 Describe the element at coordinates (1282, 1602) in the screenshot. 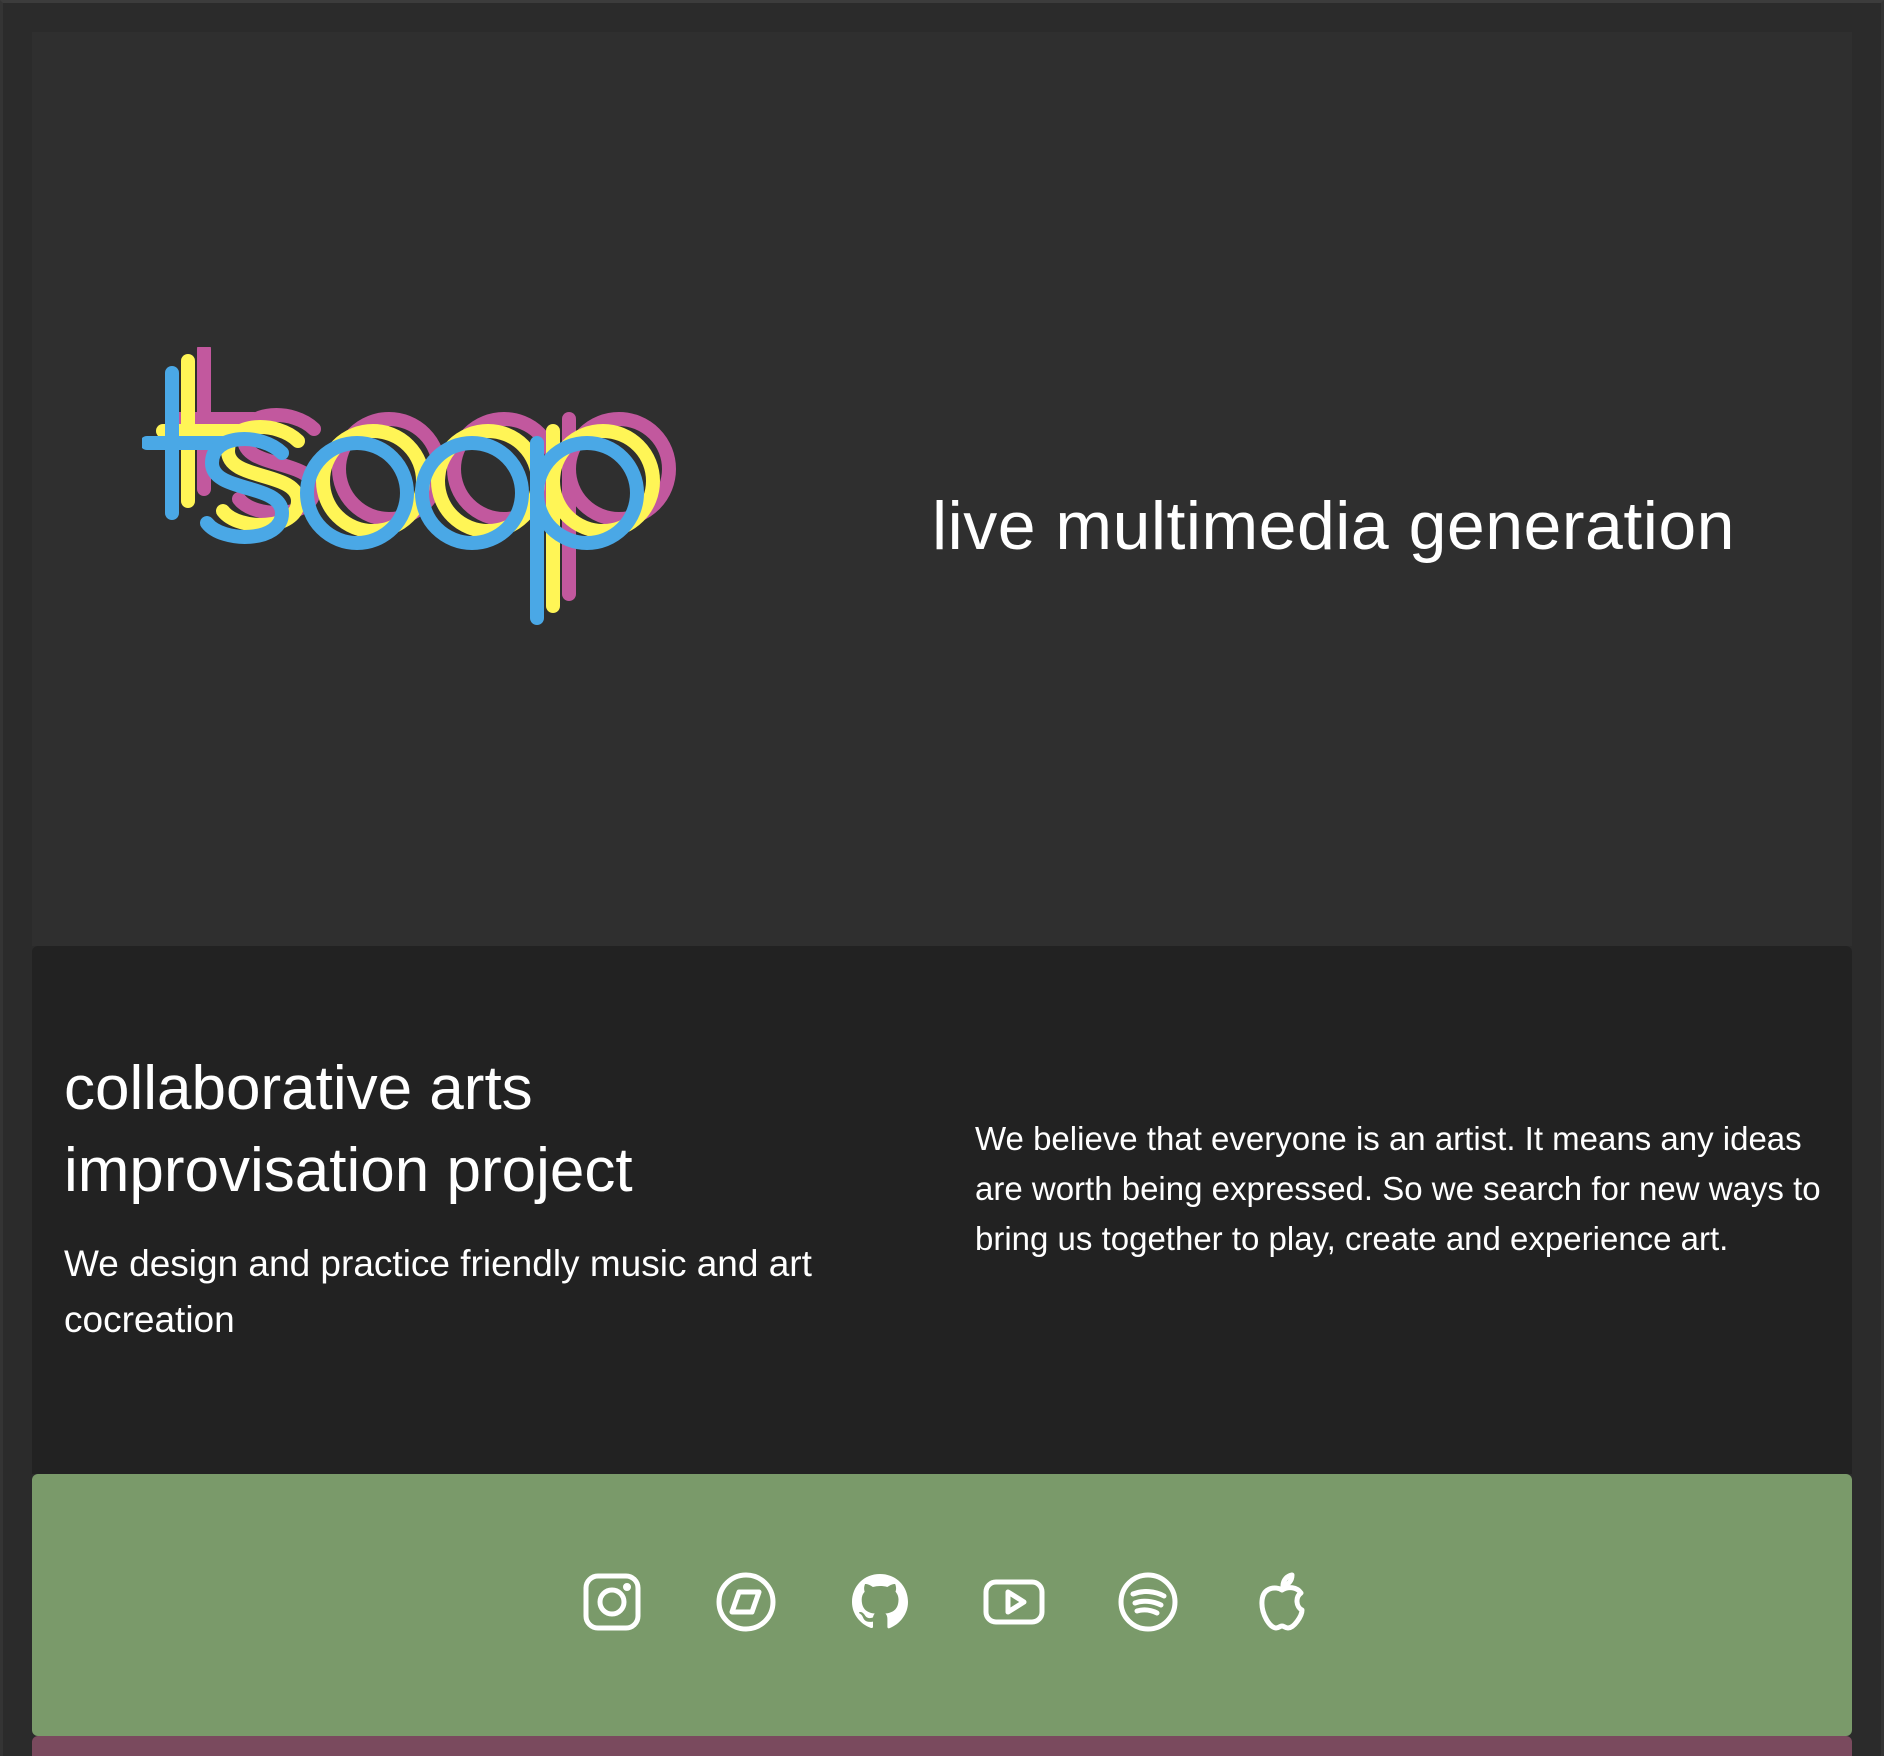

I see `apple-music-icon` at that location.